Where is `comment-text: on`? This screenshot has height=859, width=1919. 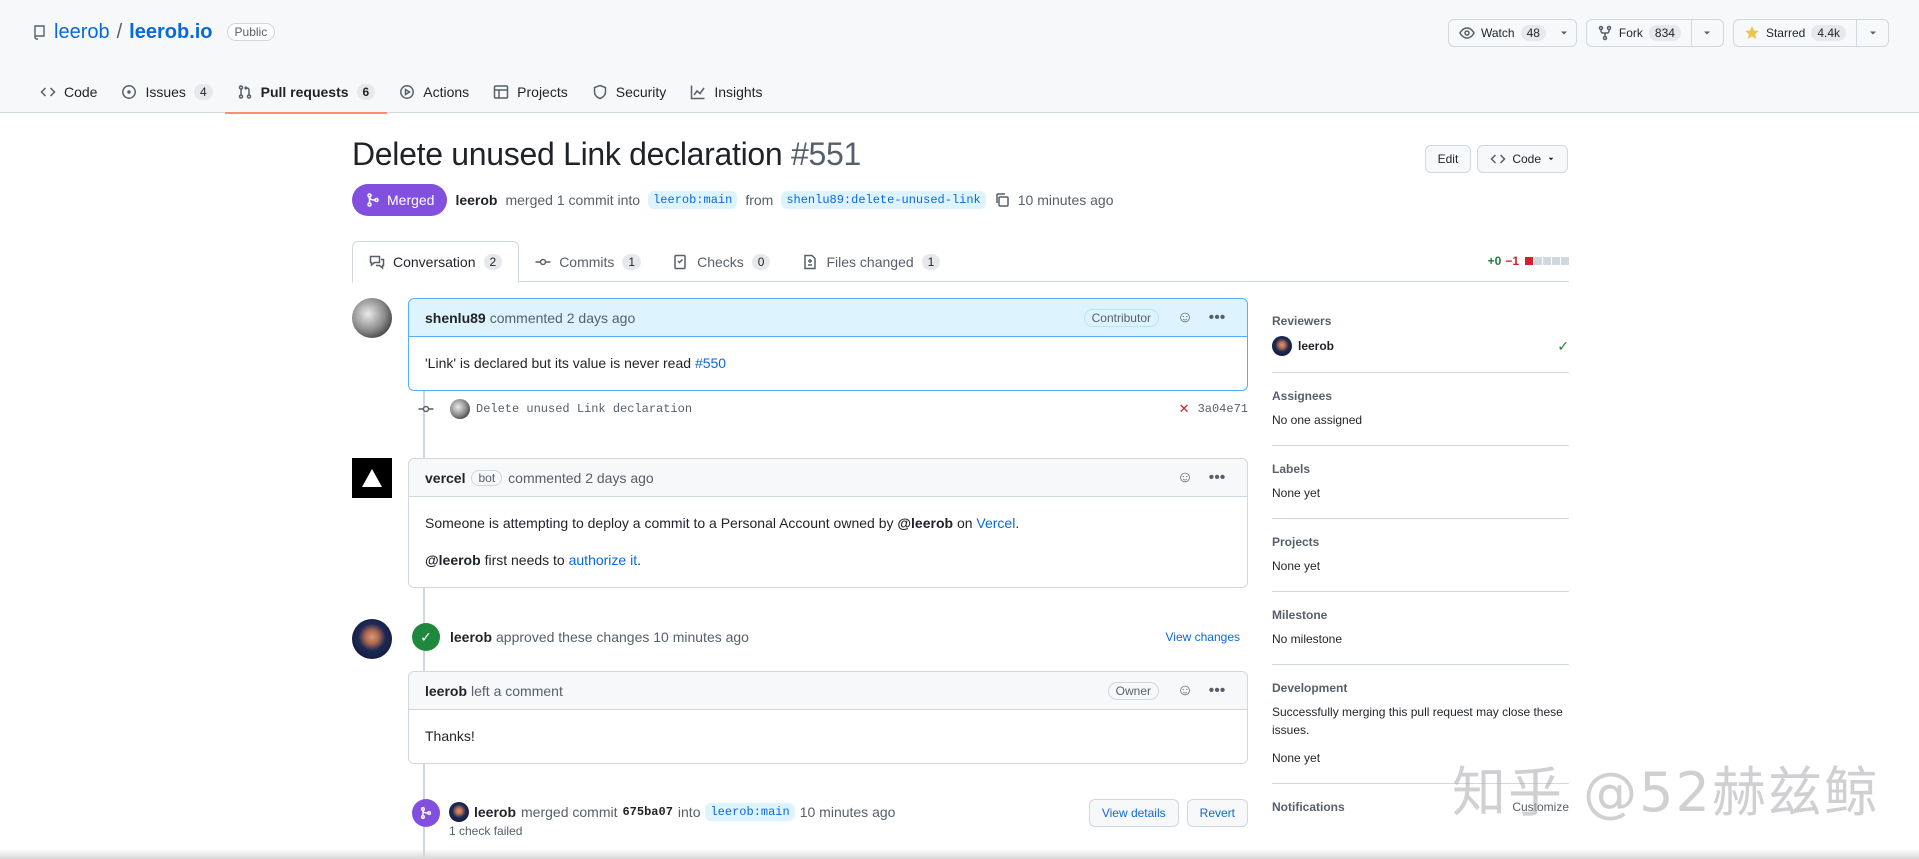
comment-text: on is located at coordinates (964, 523).